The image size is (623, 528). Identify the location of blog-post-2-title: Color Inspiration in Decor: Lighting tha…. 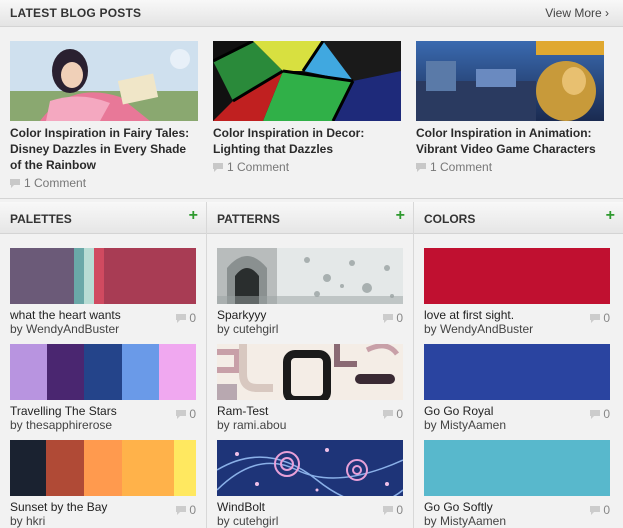
(307, 141).